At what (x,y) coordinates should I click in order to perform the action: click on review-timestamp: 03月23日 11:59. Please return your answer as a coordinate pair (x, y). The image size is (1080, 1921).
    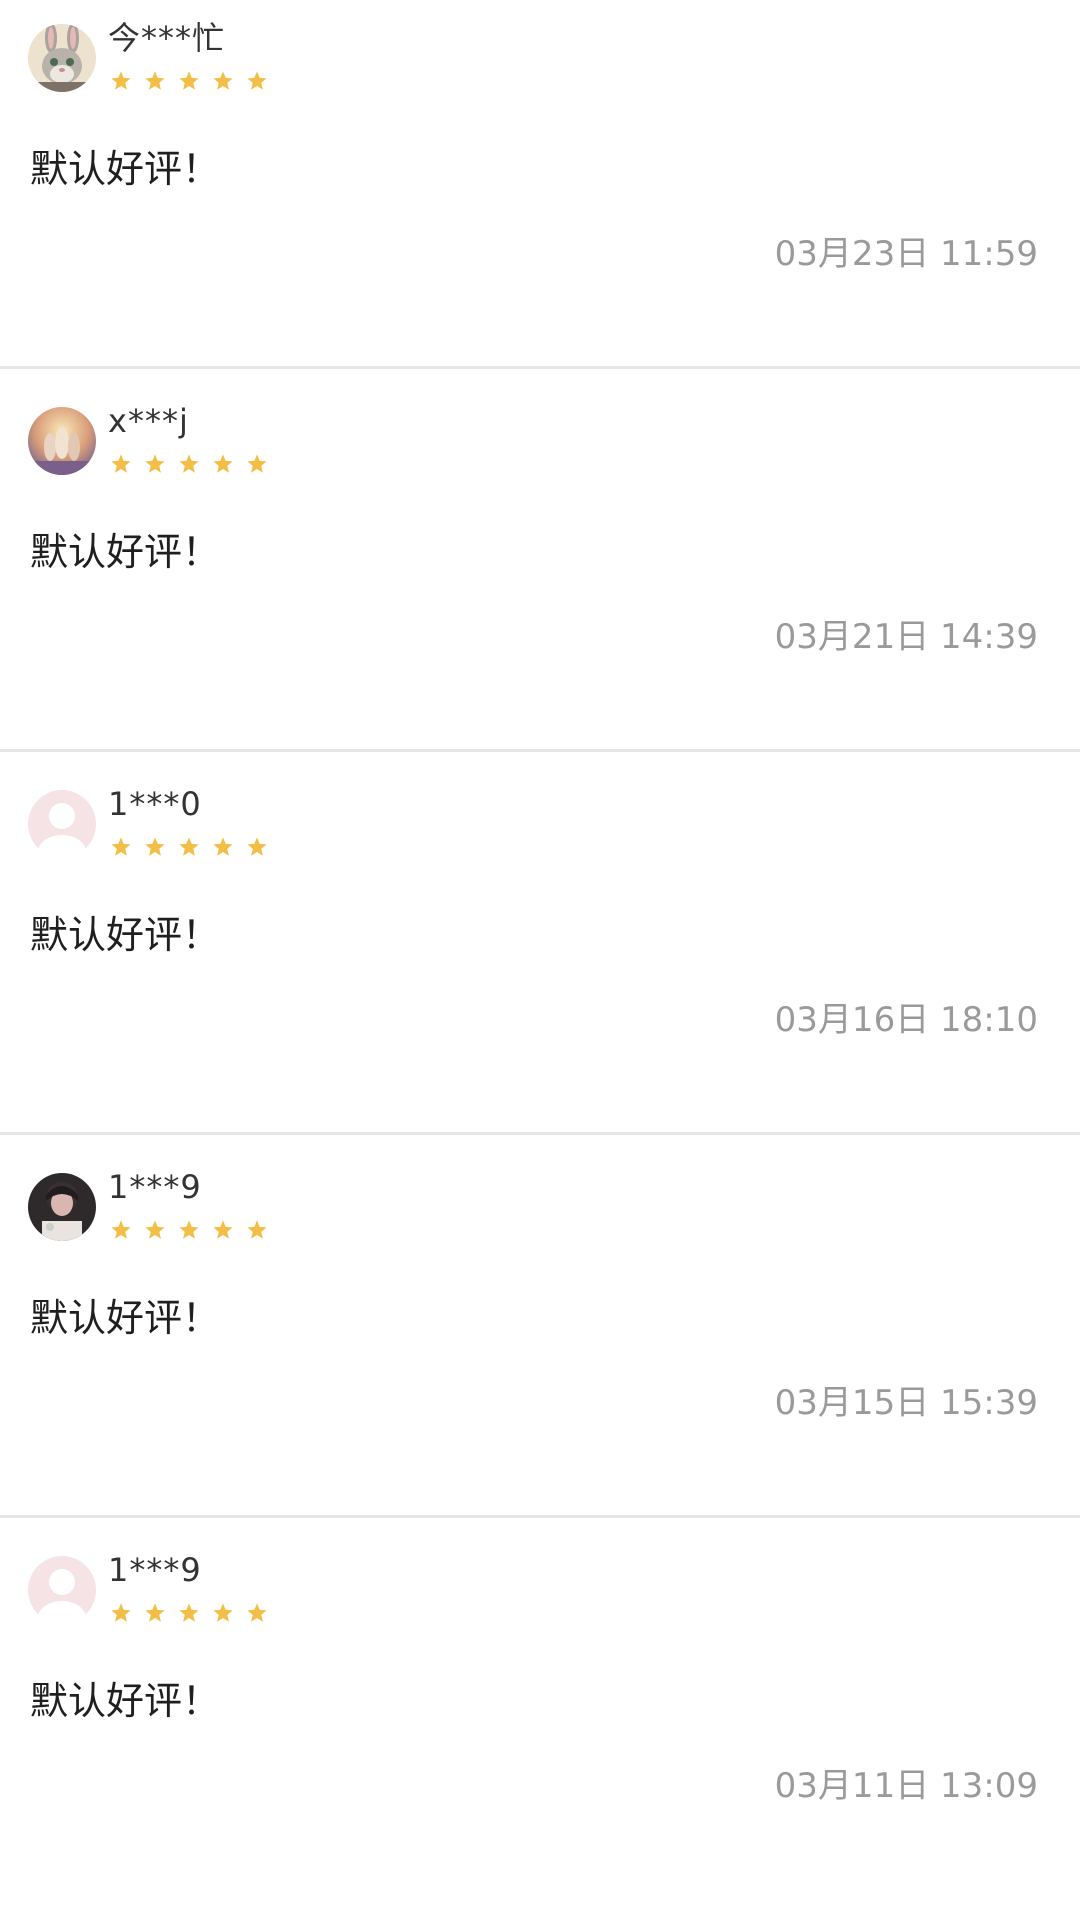
    Looking at the image, I should click on (906, 254).